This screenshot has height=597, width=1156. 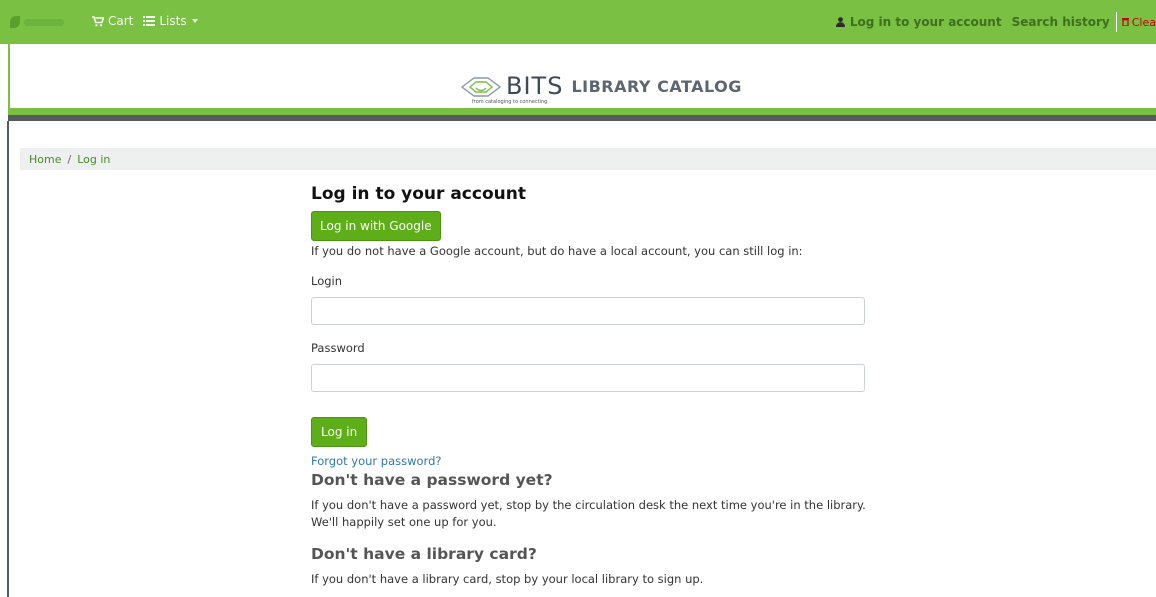 What do you see at coordinates (591, 461) in the screenshot?
I see `forgot-password-link: Forgot your password?` at bounding box center [591, 461].